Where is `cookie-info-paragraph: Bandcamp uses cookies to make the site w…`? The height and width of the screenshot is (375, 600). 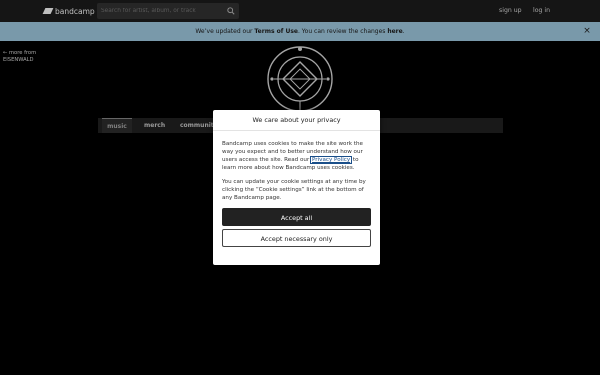 cookie-info-paragraph: Bandcamp uses cookies to make the site w… is located at coordinates (296, 156).